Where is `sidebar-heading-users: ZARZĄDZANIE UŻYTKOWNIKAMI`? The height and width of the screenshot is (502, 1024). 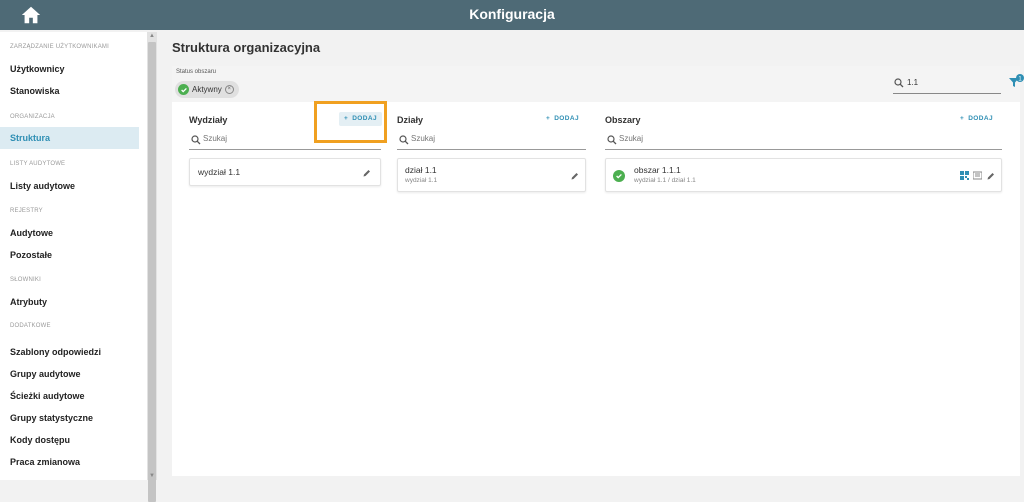 sidebar-heading-users: ZARZĄDZANIE UŻYTKOWNIKAMI is located at coordinates (60, 47).